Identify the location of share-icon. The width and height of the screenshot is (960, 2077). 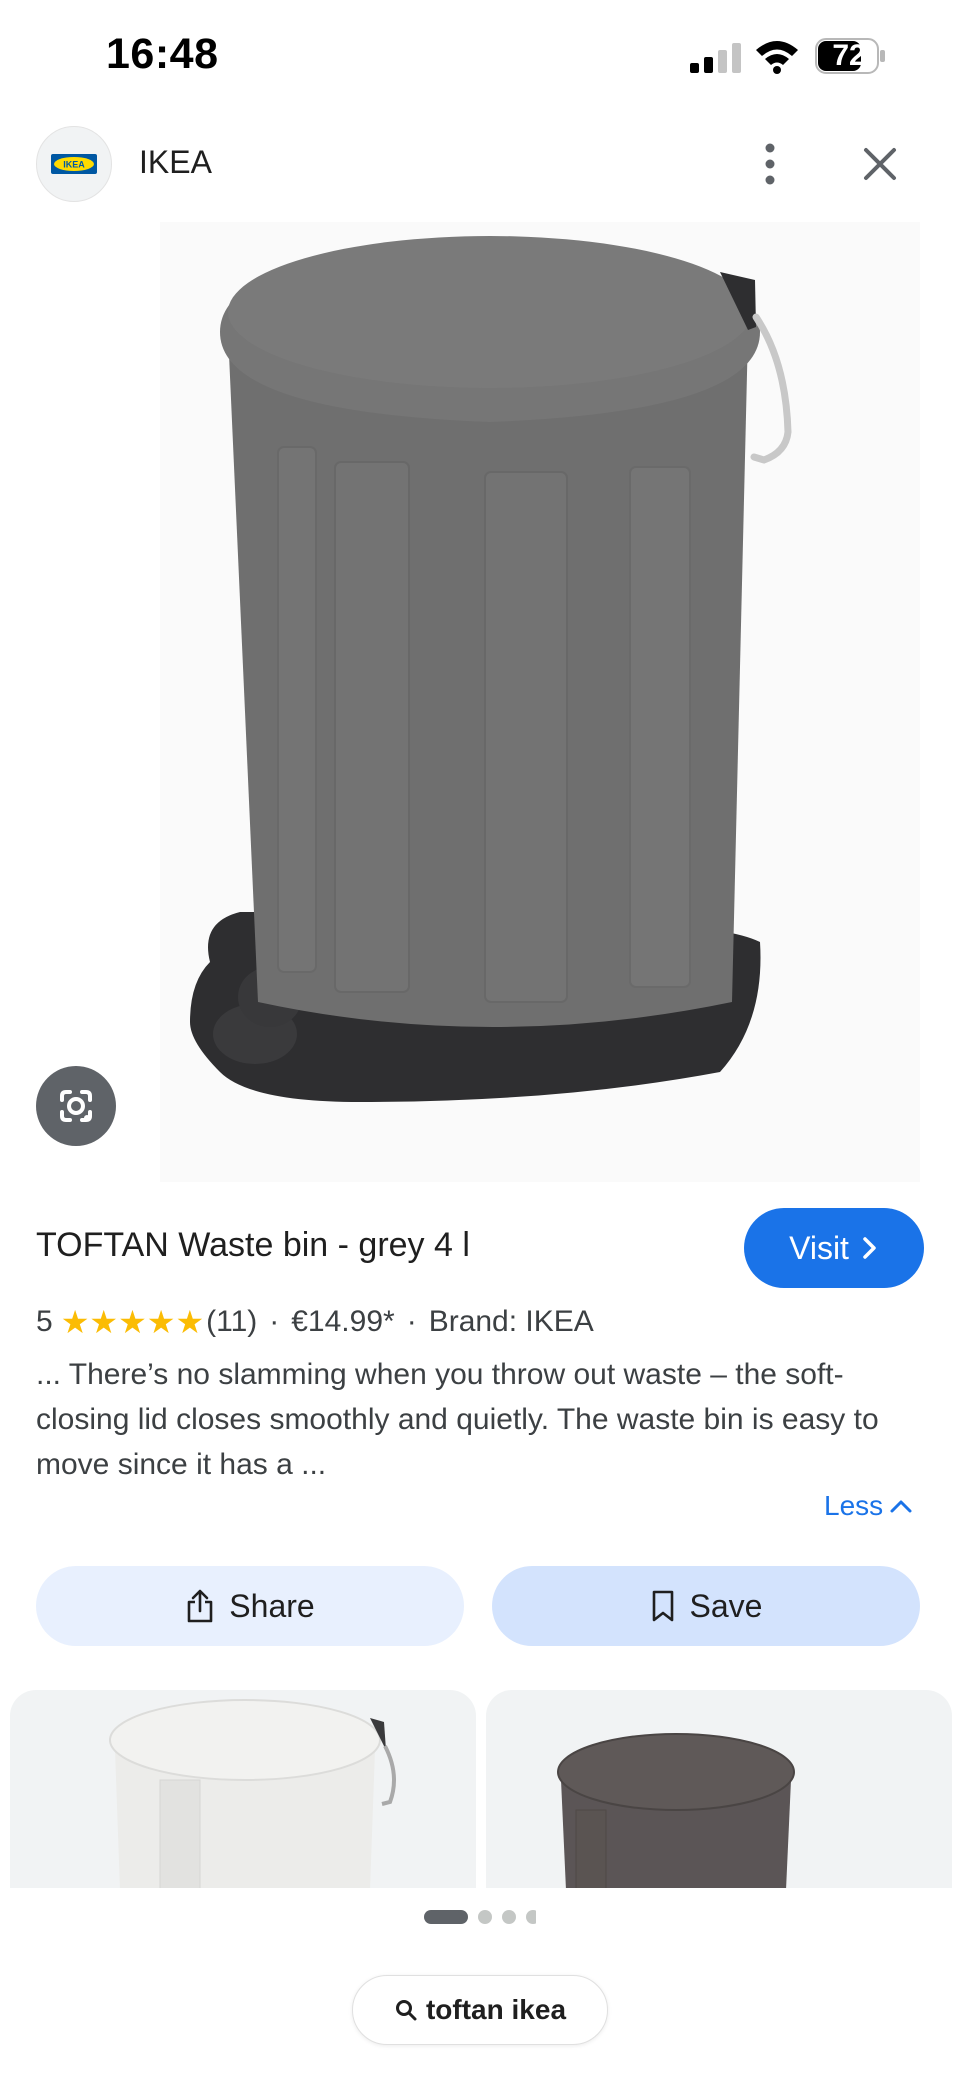
(200, 1606).